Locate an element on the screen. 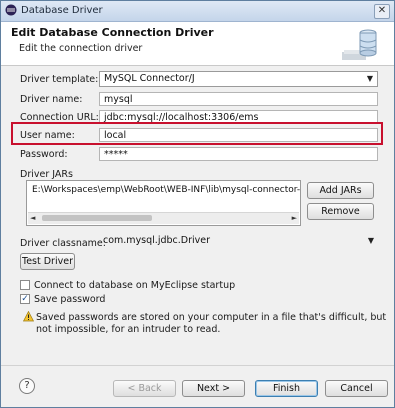  connect-startup-label: Connect to database on MyEclipse startup is located at coordinates (135, 285).